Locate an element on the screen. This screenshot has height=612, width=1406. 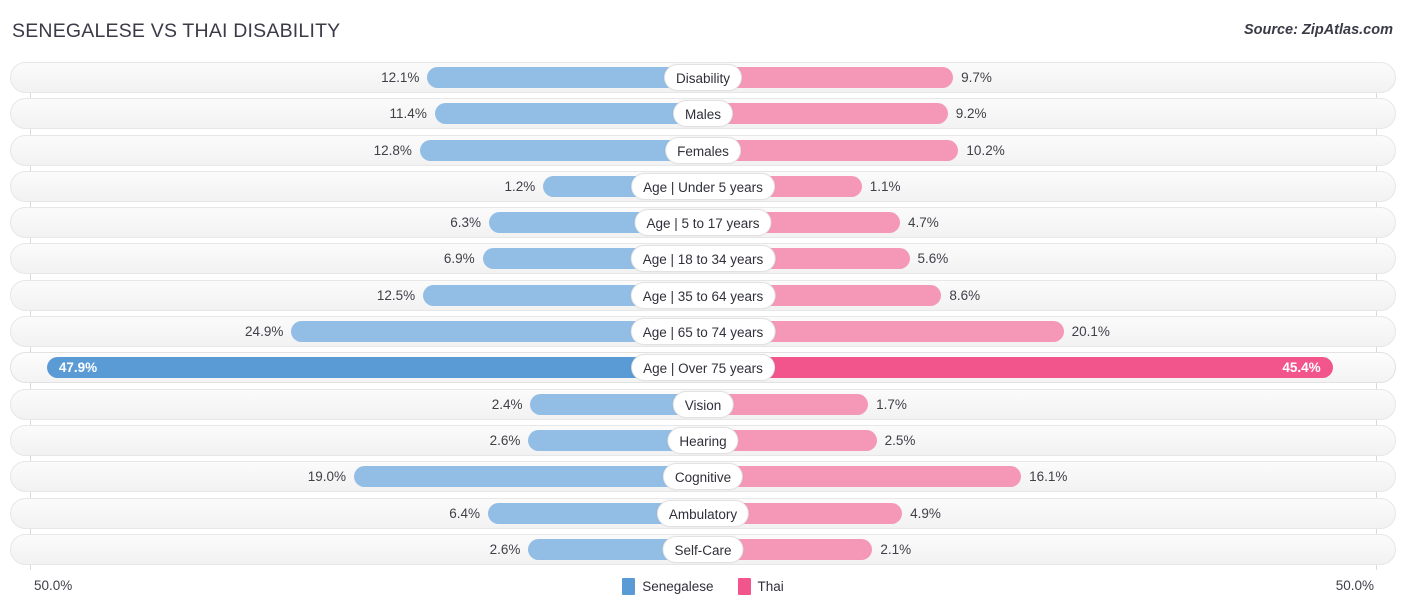
table-row: 12.5% 8.6% Age | 35 to 64 years is located at coordinates (703, 295).